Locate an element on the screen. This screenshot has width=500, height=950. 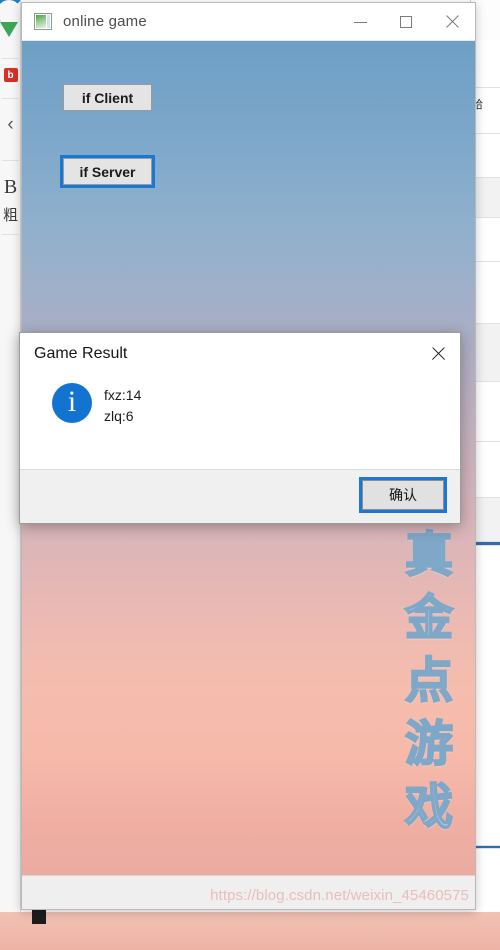
info-icon: i is located at coordinates (72, 403).